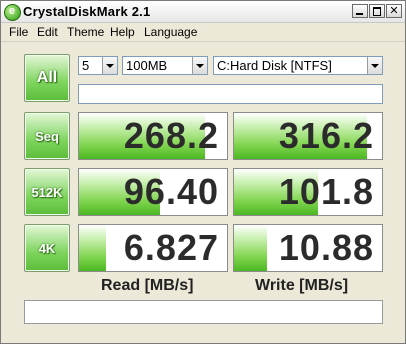 This screenshot has height=344, width=406. I want to click on close-icon: ✕, so click(394, 10).